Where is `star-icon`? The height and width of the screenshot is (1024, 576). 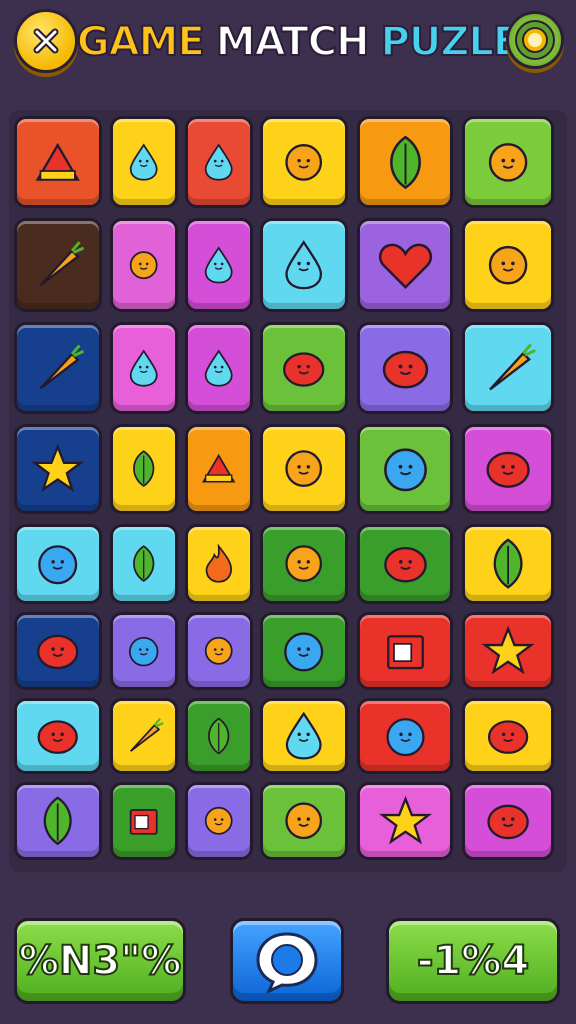
star-icon is located at coordinates (58, 468).